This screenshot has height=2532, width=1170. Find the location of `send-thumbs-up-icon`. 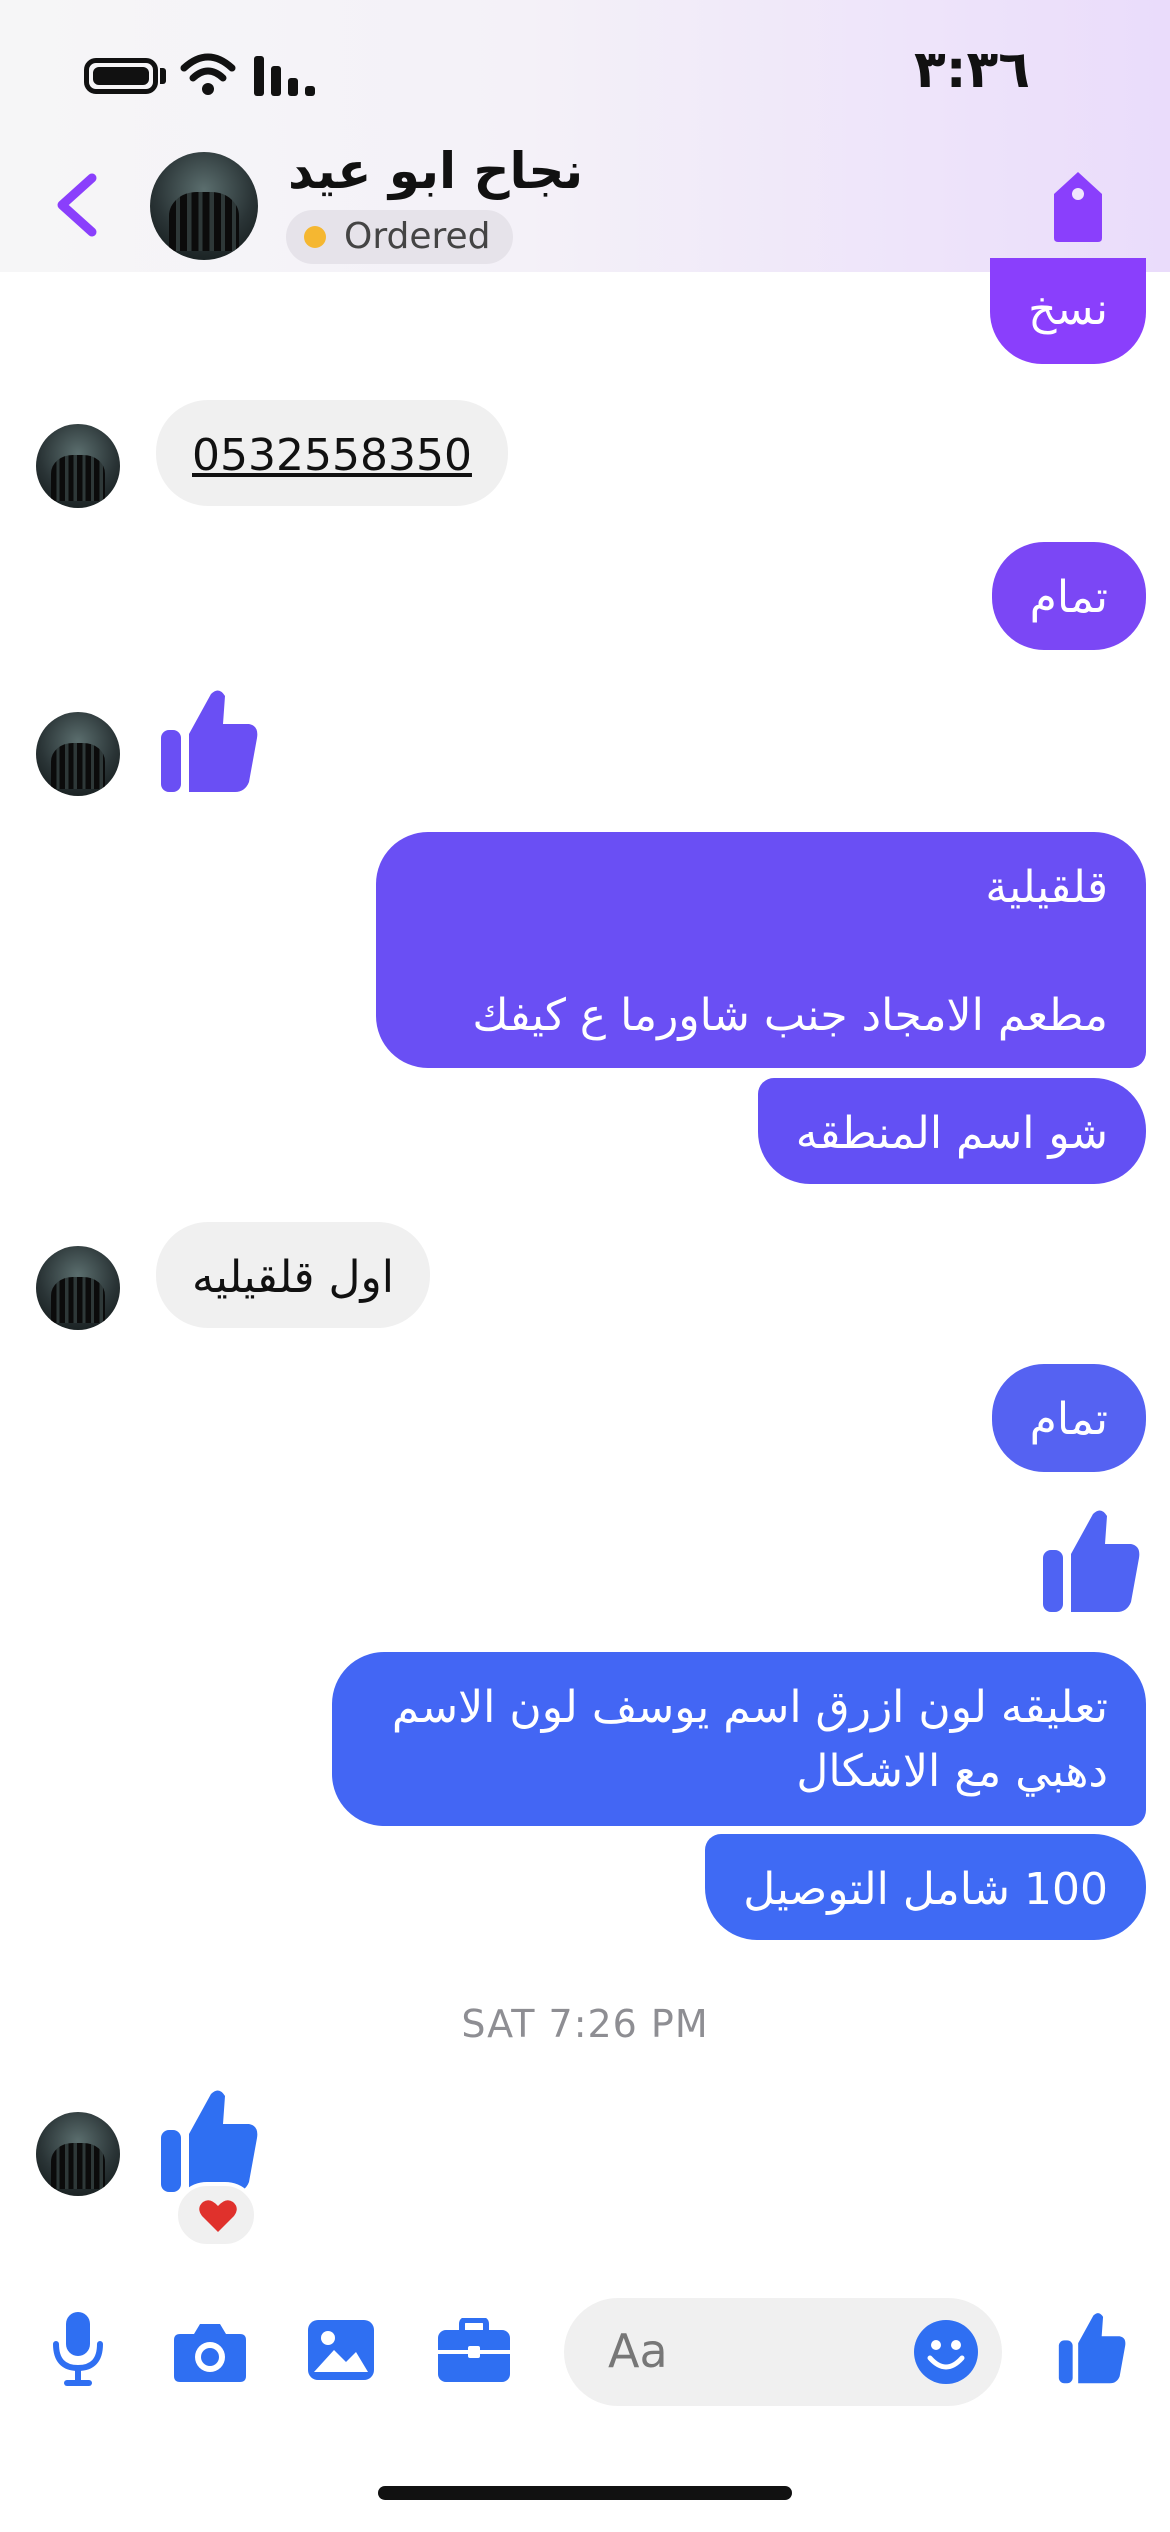

send-thumbs-up-icon is located at coordinates (1092, 2348).